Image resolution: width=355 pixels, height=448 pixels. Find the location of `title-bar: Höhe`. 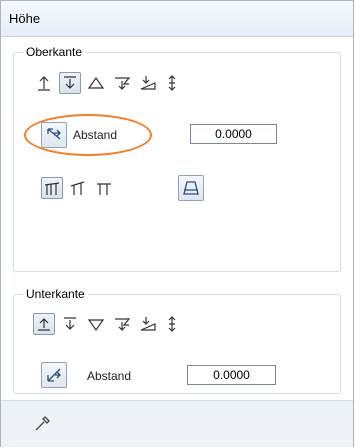

title-bar: Höhe is located at coordinates (177, 19).